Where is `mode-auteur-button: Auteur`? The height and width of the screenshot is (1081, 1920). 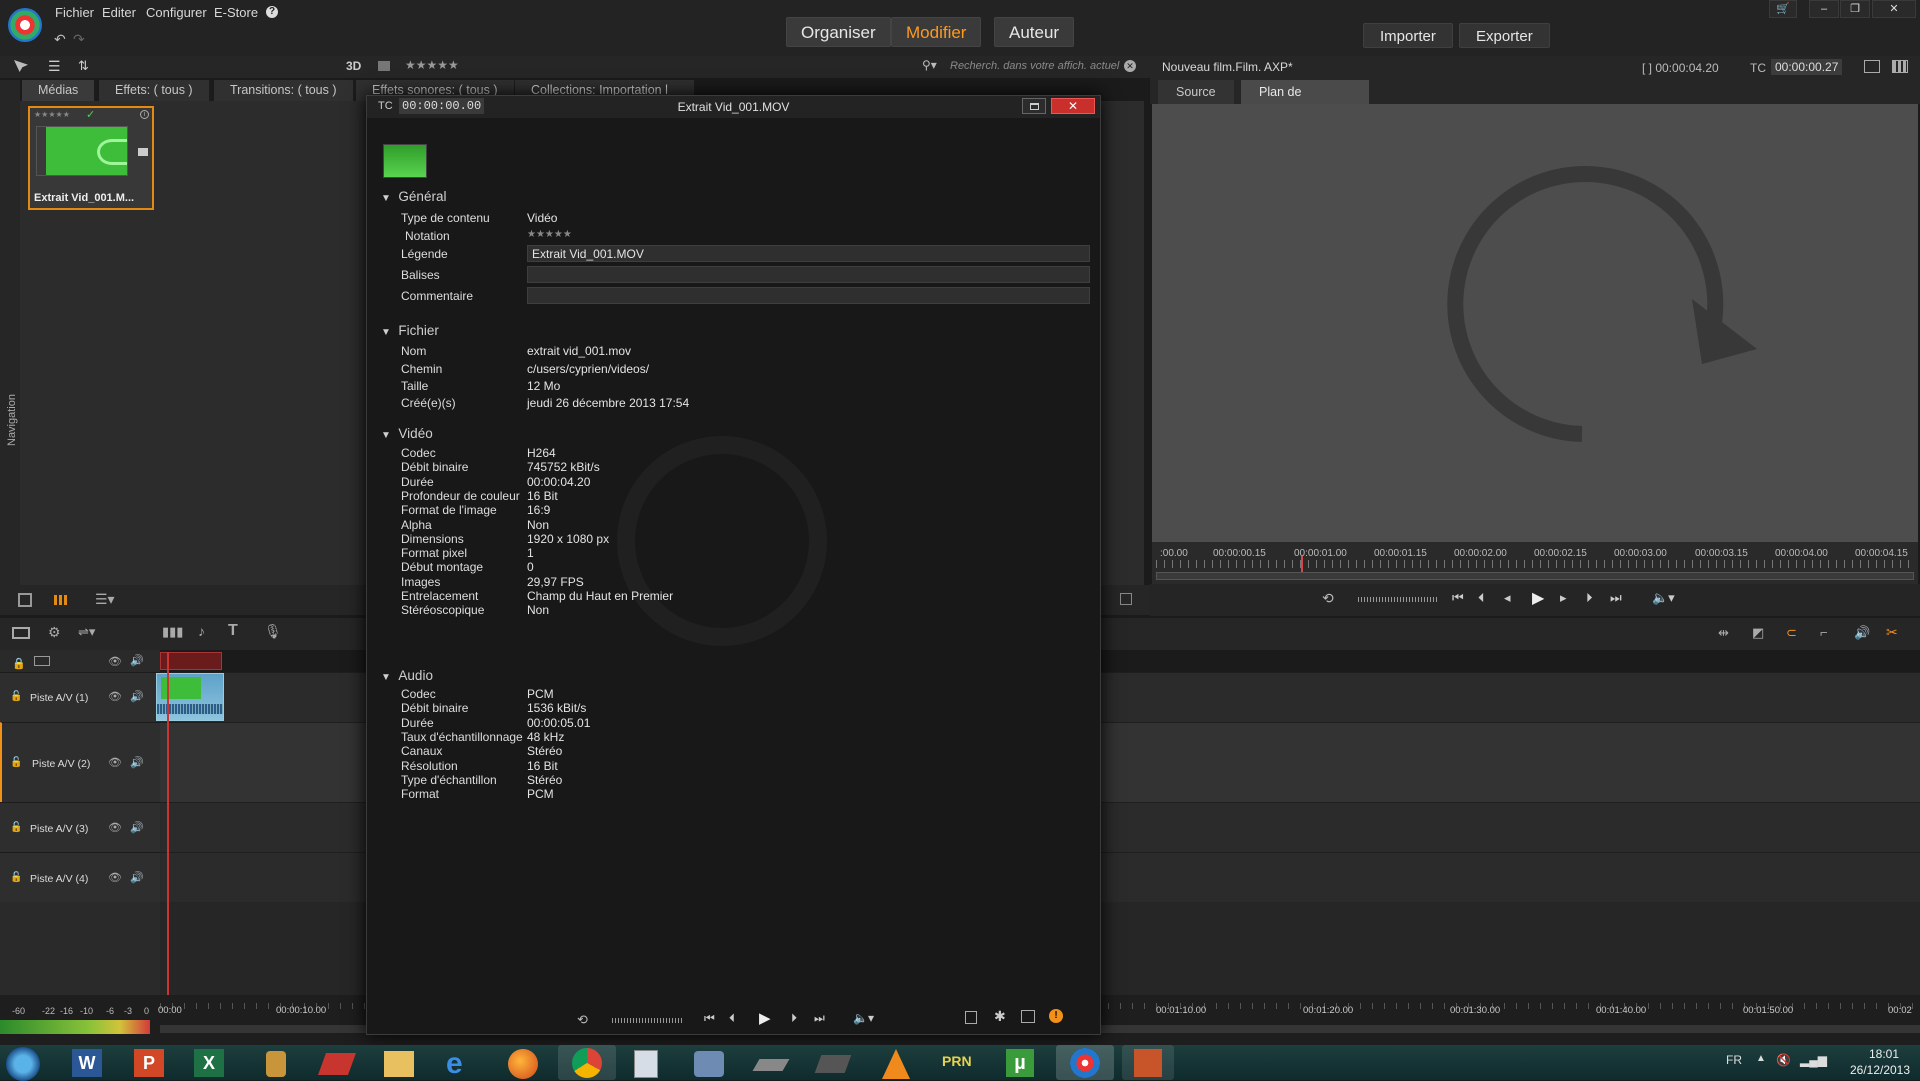 mode-auteur-button: Auteur is located at coordinates (1034, 32).